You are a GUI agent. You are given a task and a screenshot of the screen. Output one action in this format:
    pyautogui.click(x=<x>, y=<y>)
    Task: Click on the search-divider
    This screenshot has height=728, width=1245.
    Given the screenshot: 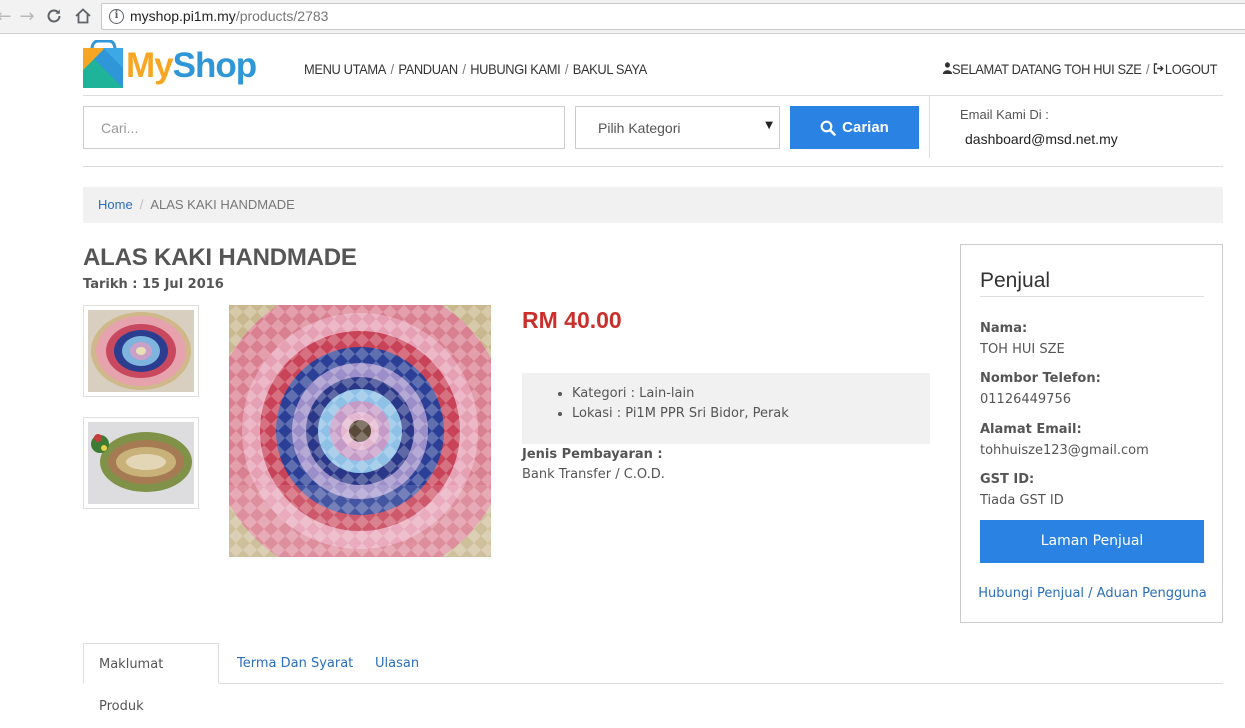 What is the action you would take?
    pyautogui.click(x=653, y=166)
    